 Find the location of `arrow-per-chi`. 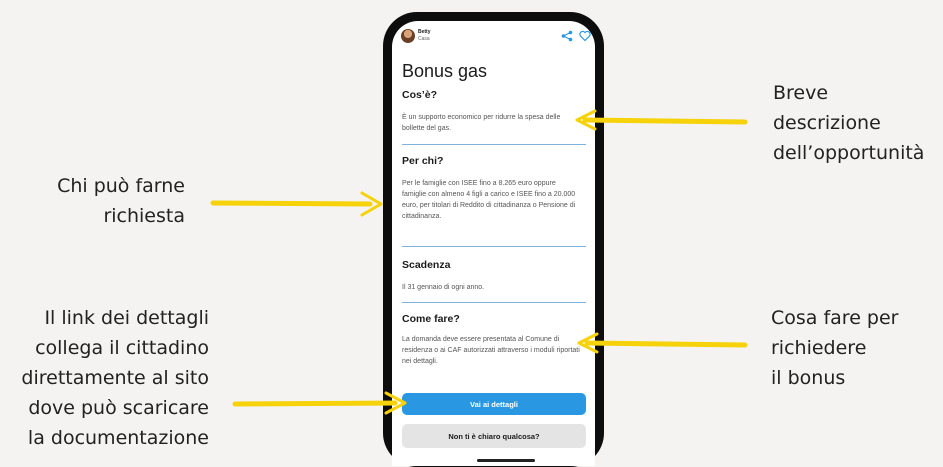

arrow-per-chi is located at coordinates (296, 204).